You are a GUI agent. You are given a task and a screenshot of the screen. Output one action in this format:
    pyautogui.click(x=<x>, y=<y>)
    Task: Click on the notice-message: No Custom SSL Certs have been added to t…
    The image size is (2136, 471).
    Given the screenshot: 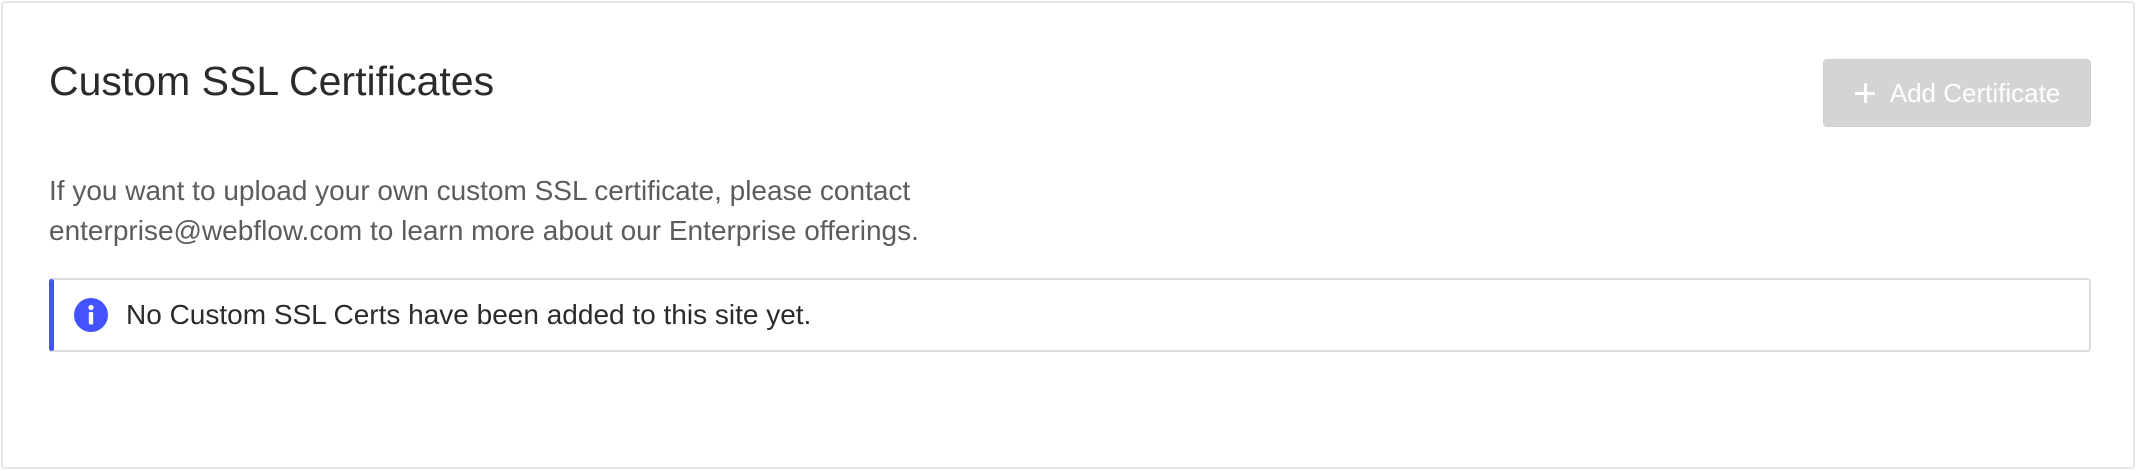 What is the action you would take?
    pyautogui.click(x=469, y=314)
    